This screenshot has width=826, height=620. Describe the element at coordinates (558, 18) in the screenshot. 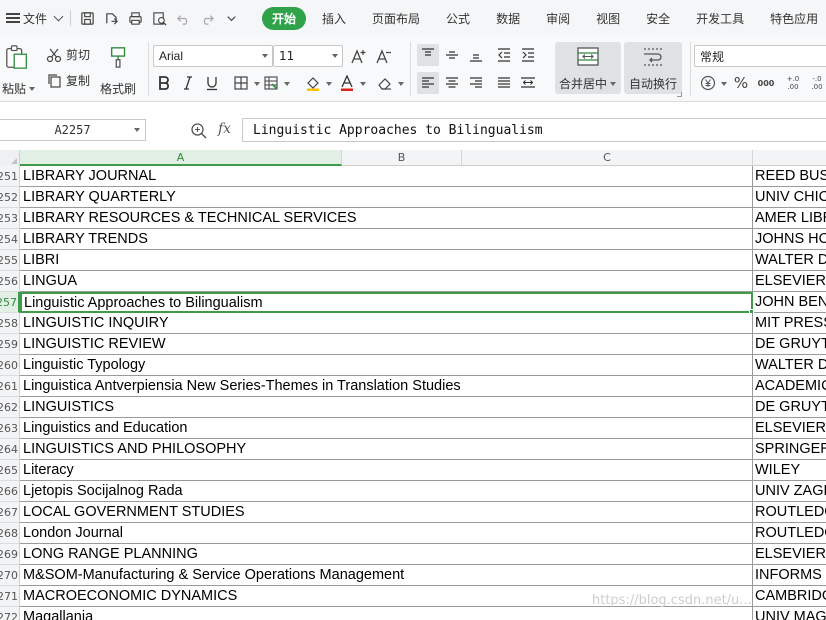

I see `tab-review: 审阅` at that location.